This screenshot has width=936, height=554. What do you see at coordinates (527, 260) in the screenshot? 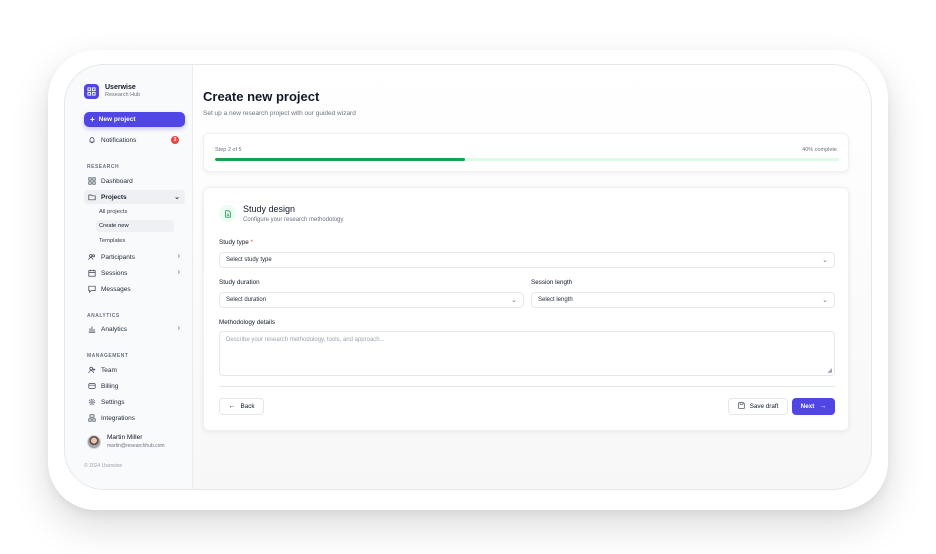
I see `study-type-select: Select study type ⌄` at bounding box center [527, 260].